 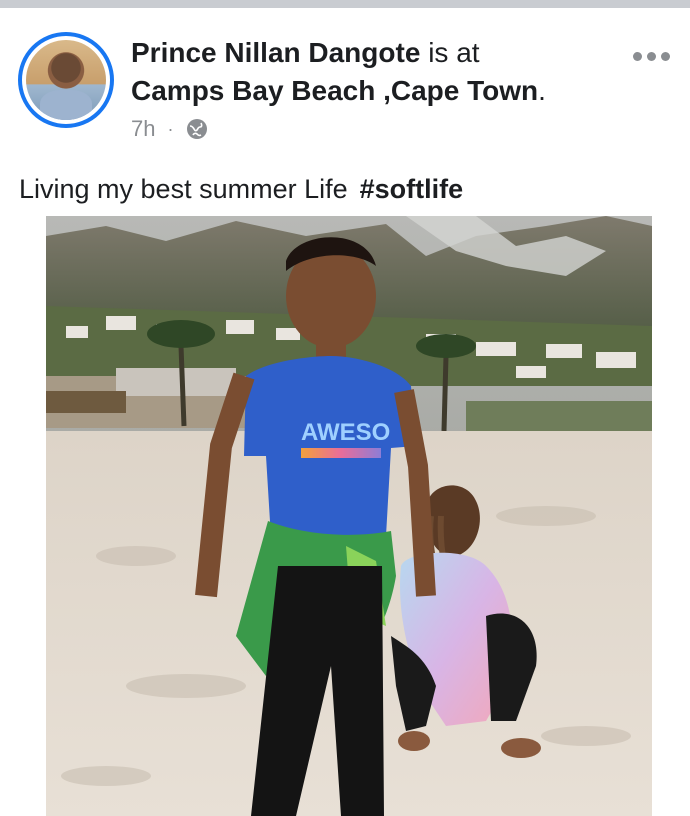 I want to click on caption-text: Living my best summer Life, so click(x=183, y=189).